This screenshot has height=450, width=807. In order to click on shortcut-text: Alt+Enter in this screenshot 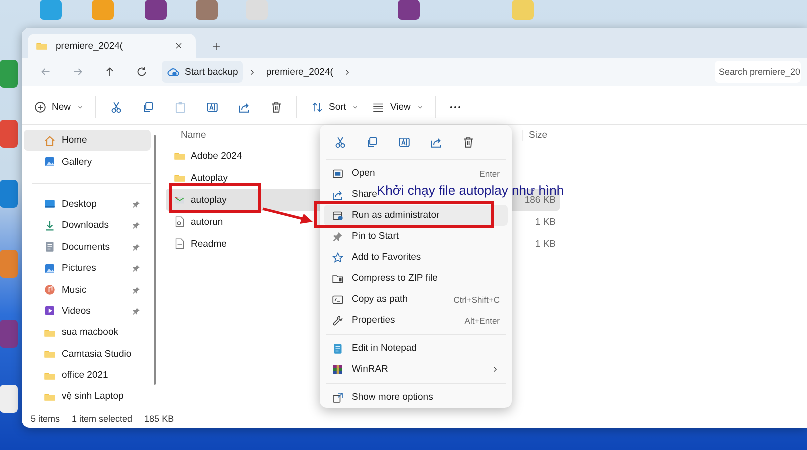, I will do `click(482, 321)`.